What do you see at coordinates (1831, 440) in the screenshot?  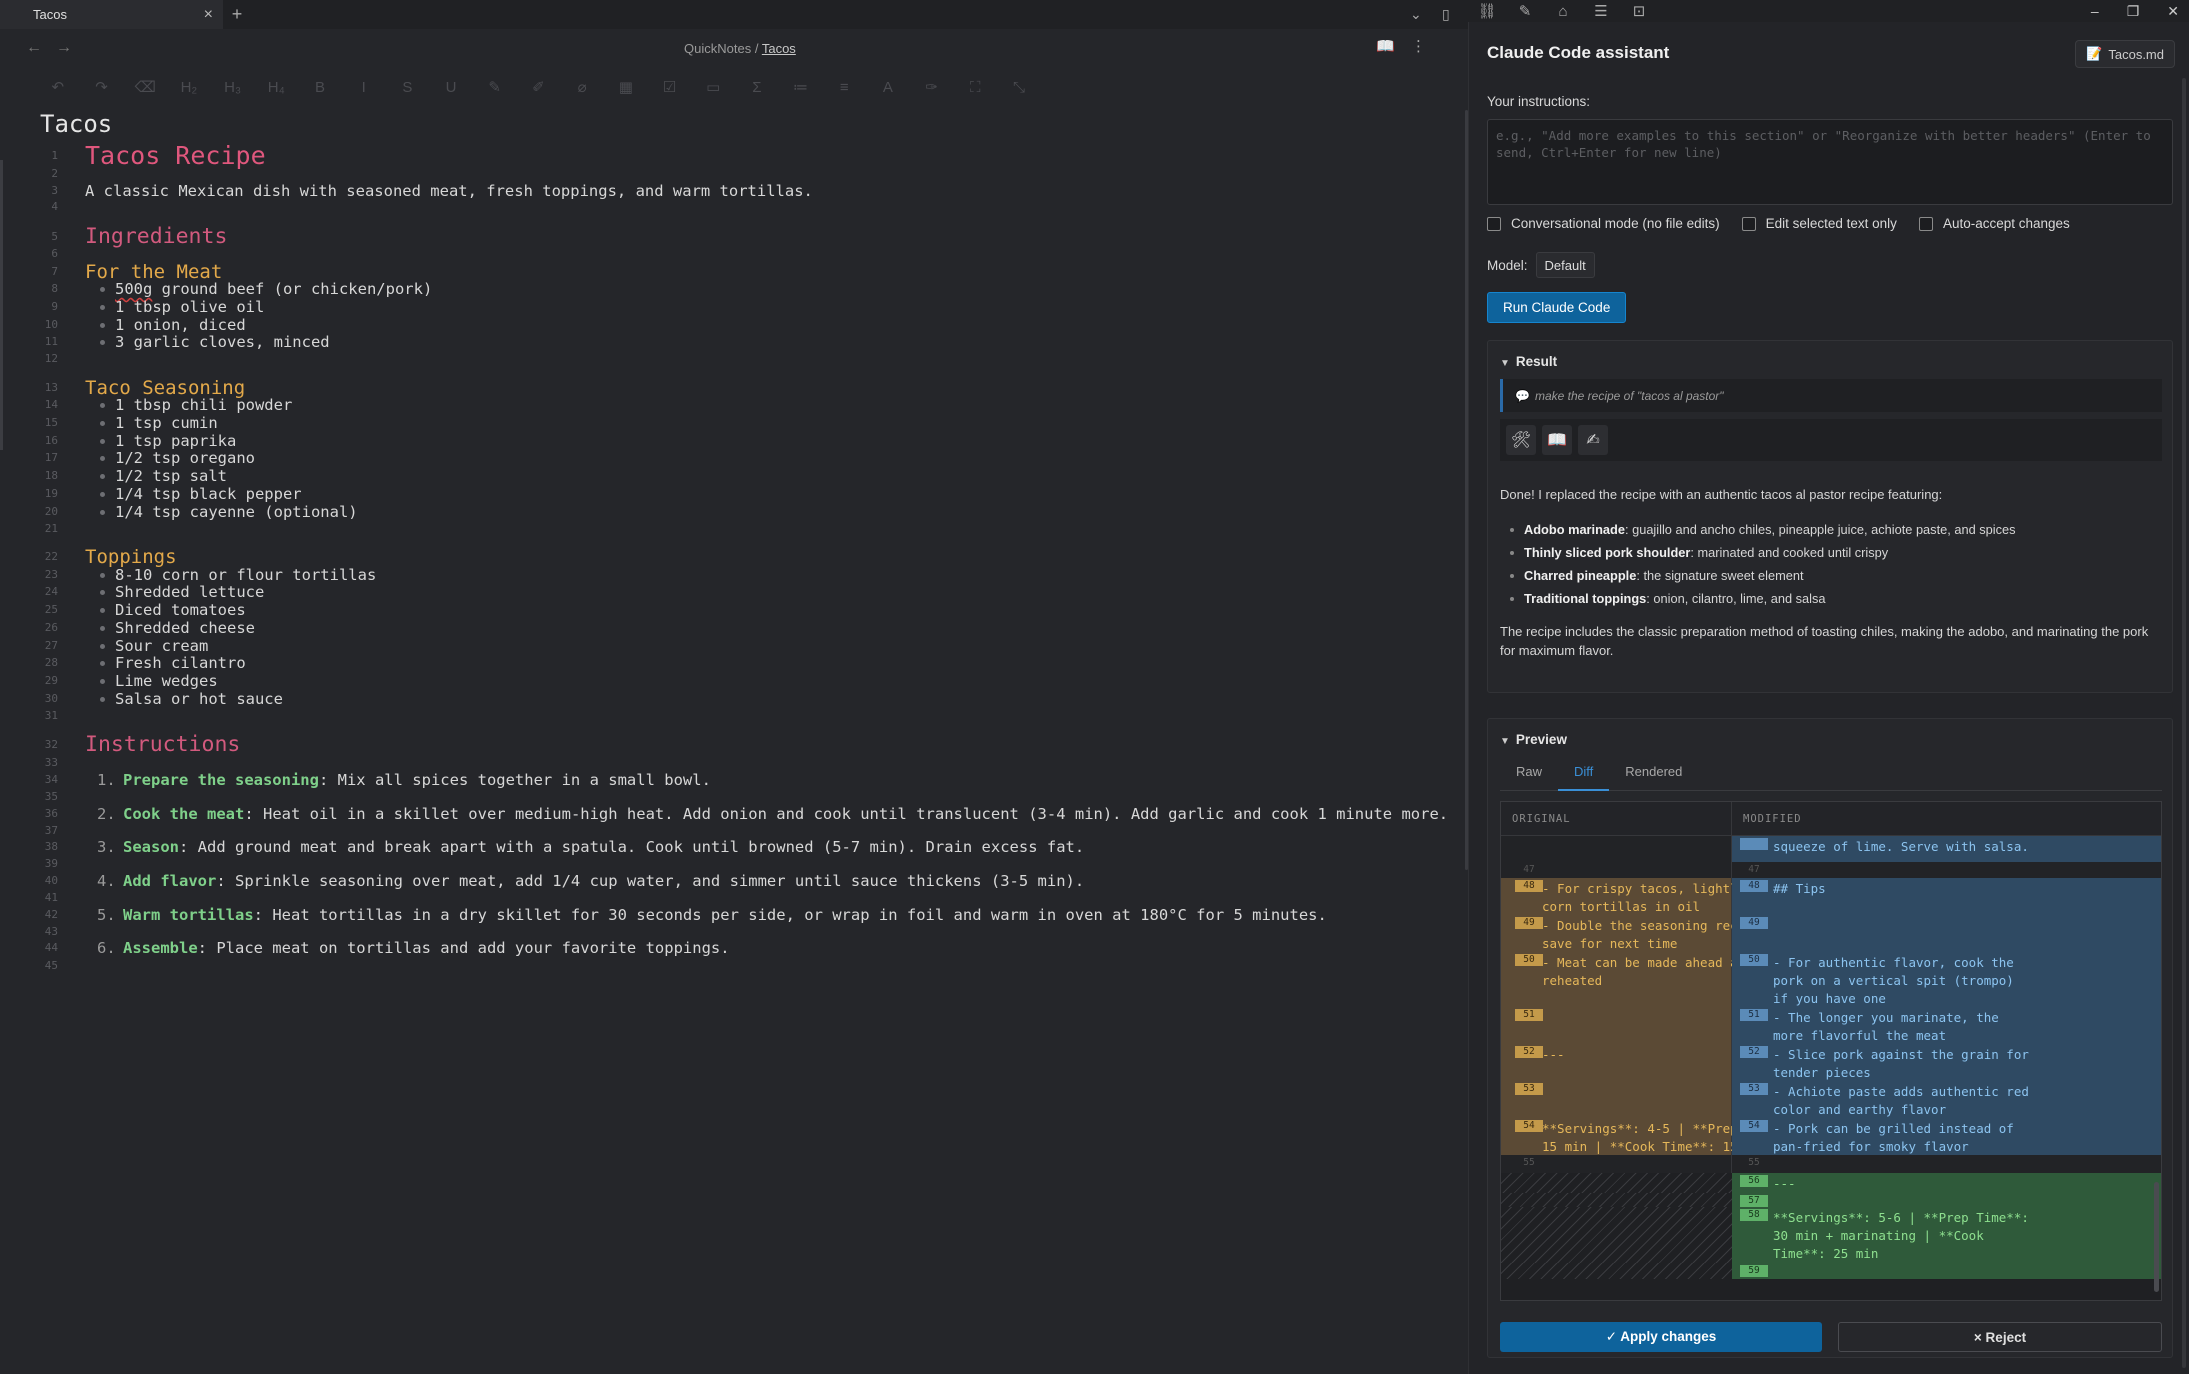 I see `tool-use-row: 🛠 📖 ✍` at bounding box center [1831, 440].